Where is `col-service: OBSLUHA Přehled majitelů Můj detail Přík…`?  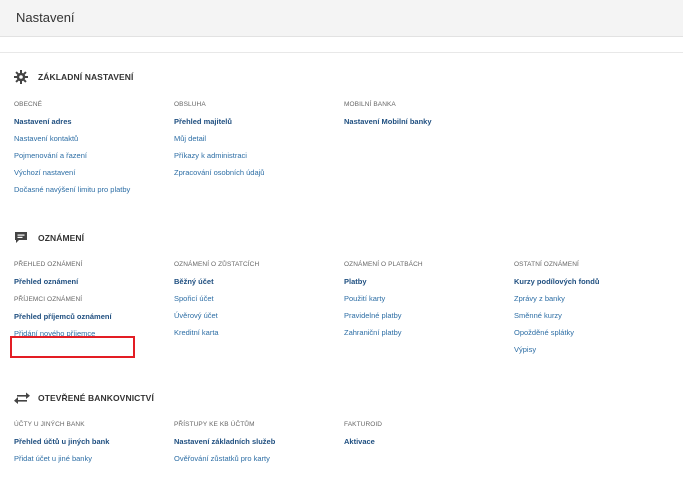 col-service: OBSLUHA Přehled majitelů Můj detail Přík… is located at coordinates (254, 141).